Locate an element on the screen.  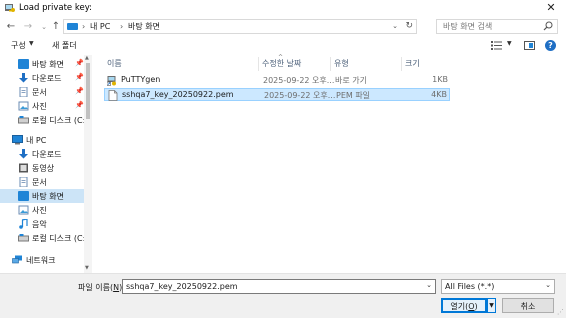
sidebar-item-label: 네트워크 is located at coordinates (41, 260).